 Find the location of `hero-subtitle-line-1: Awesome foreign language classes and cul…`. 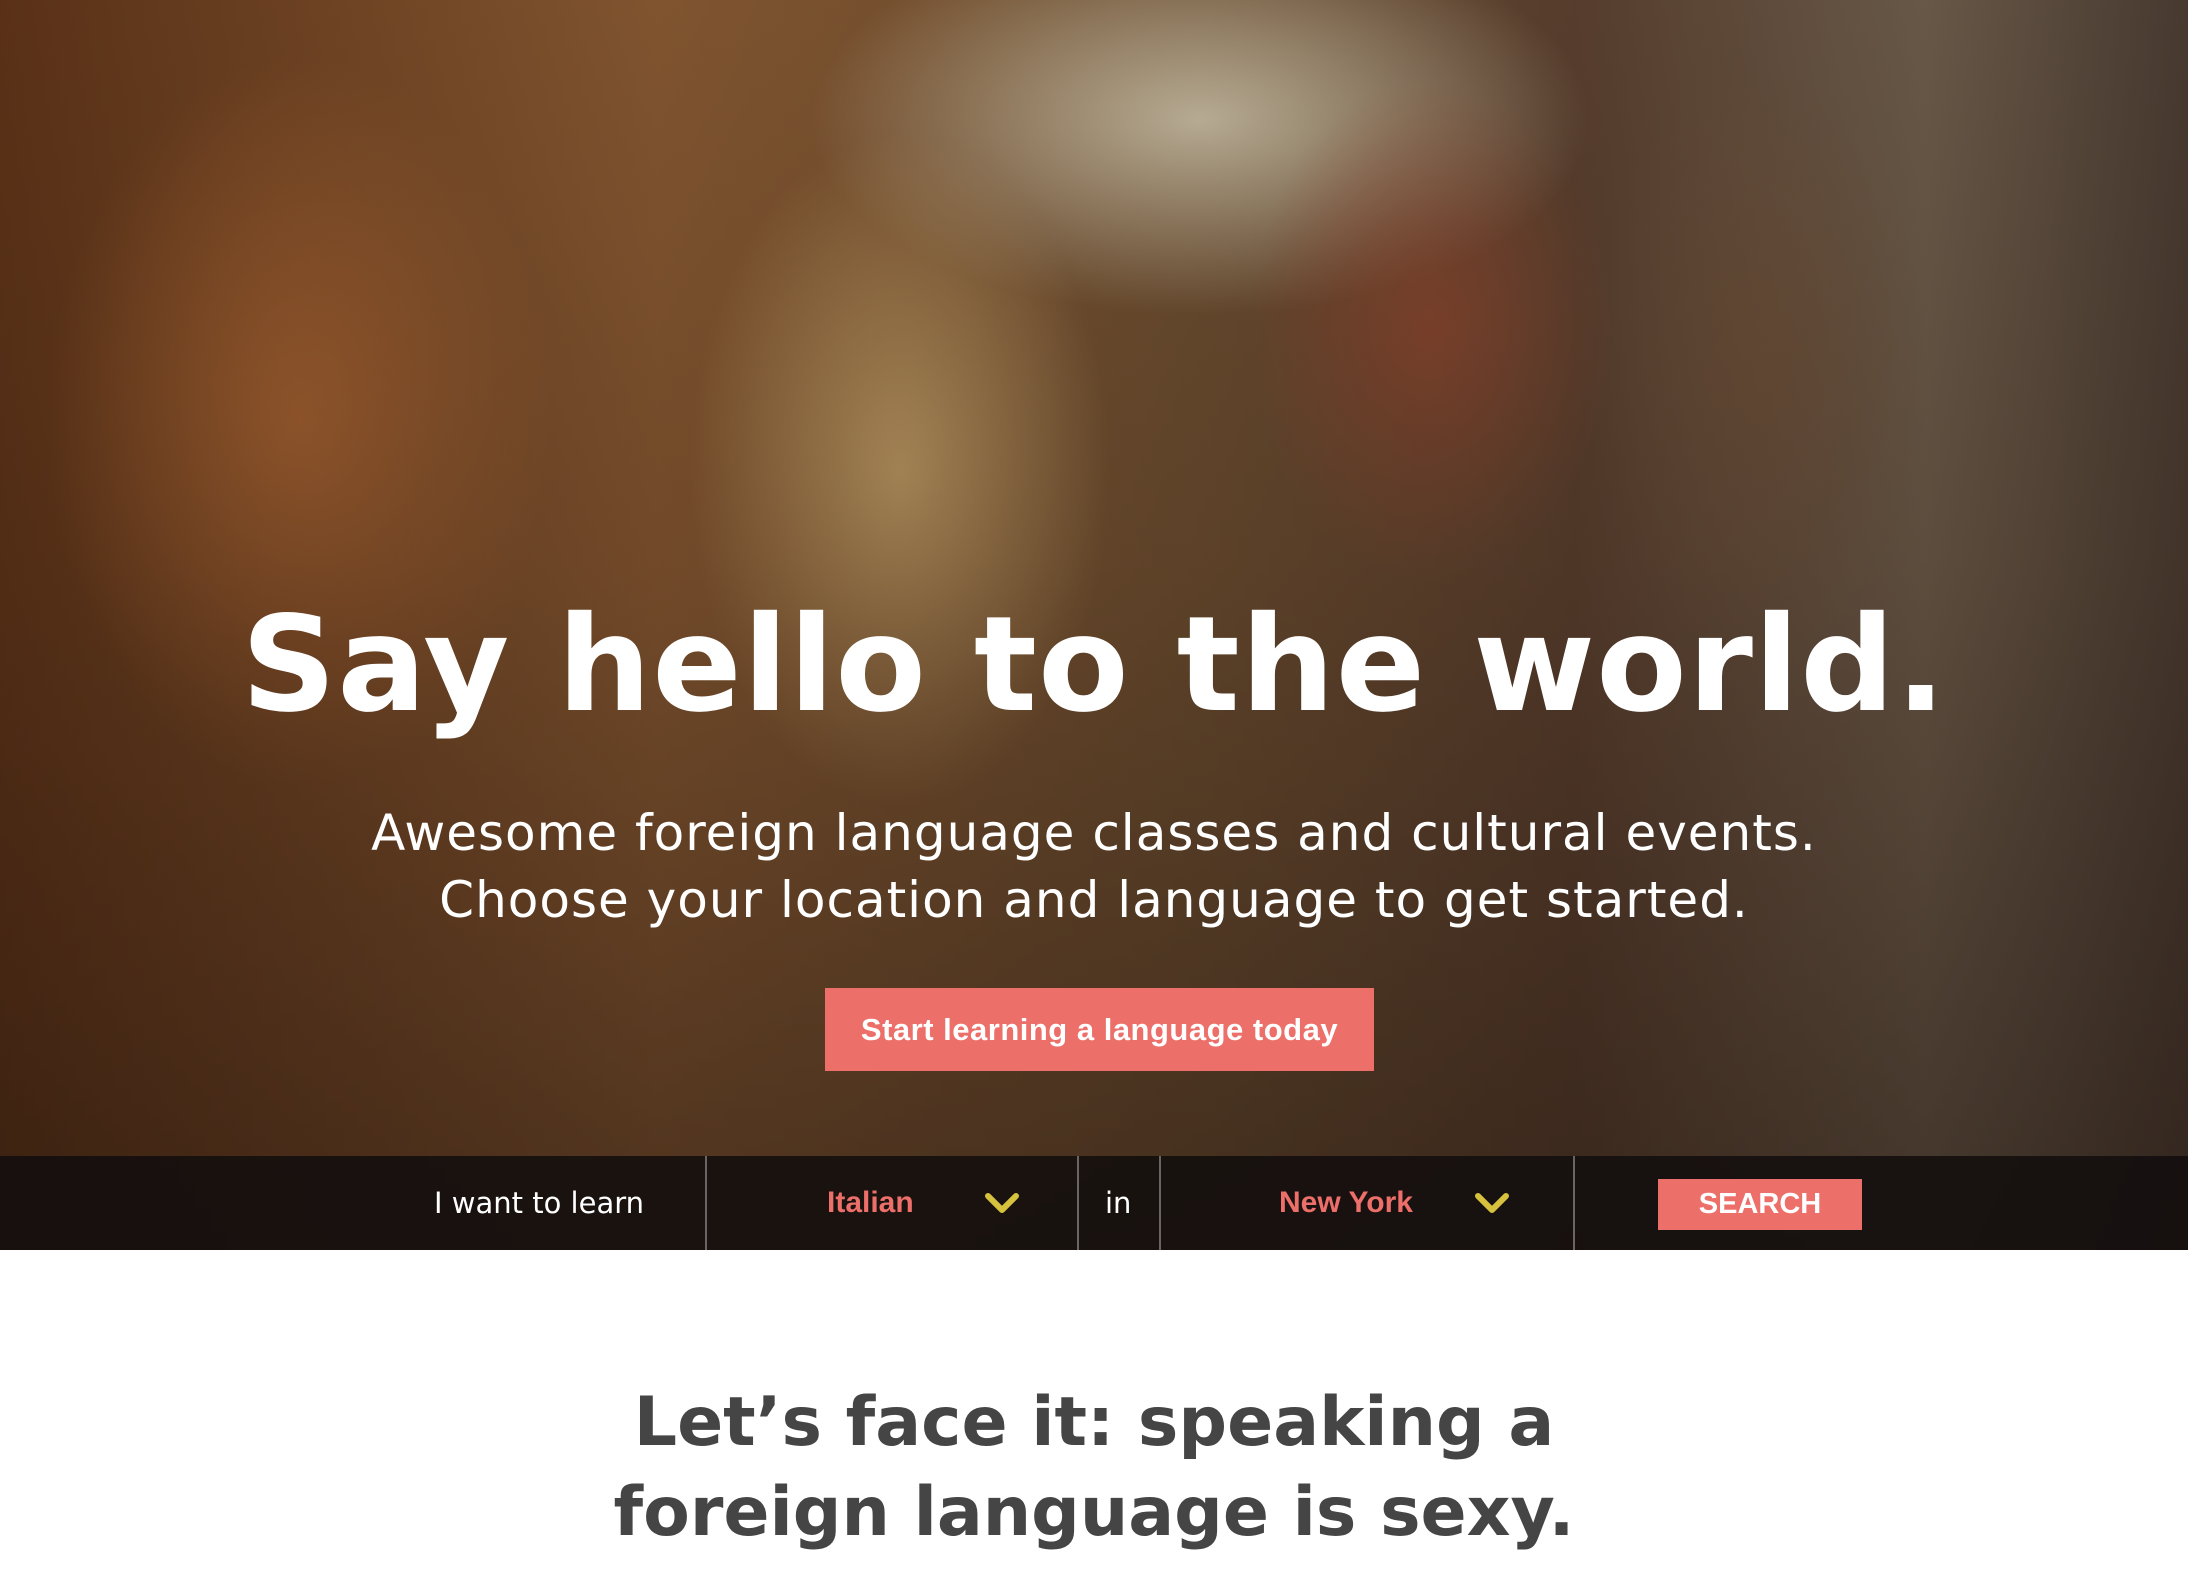

hero-subtitle-line-1: Awesome foreign language classes and cul… is located at coordinates (1094, 833).